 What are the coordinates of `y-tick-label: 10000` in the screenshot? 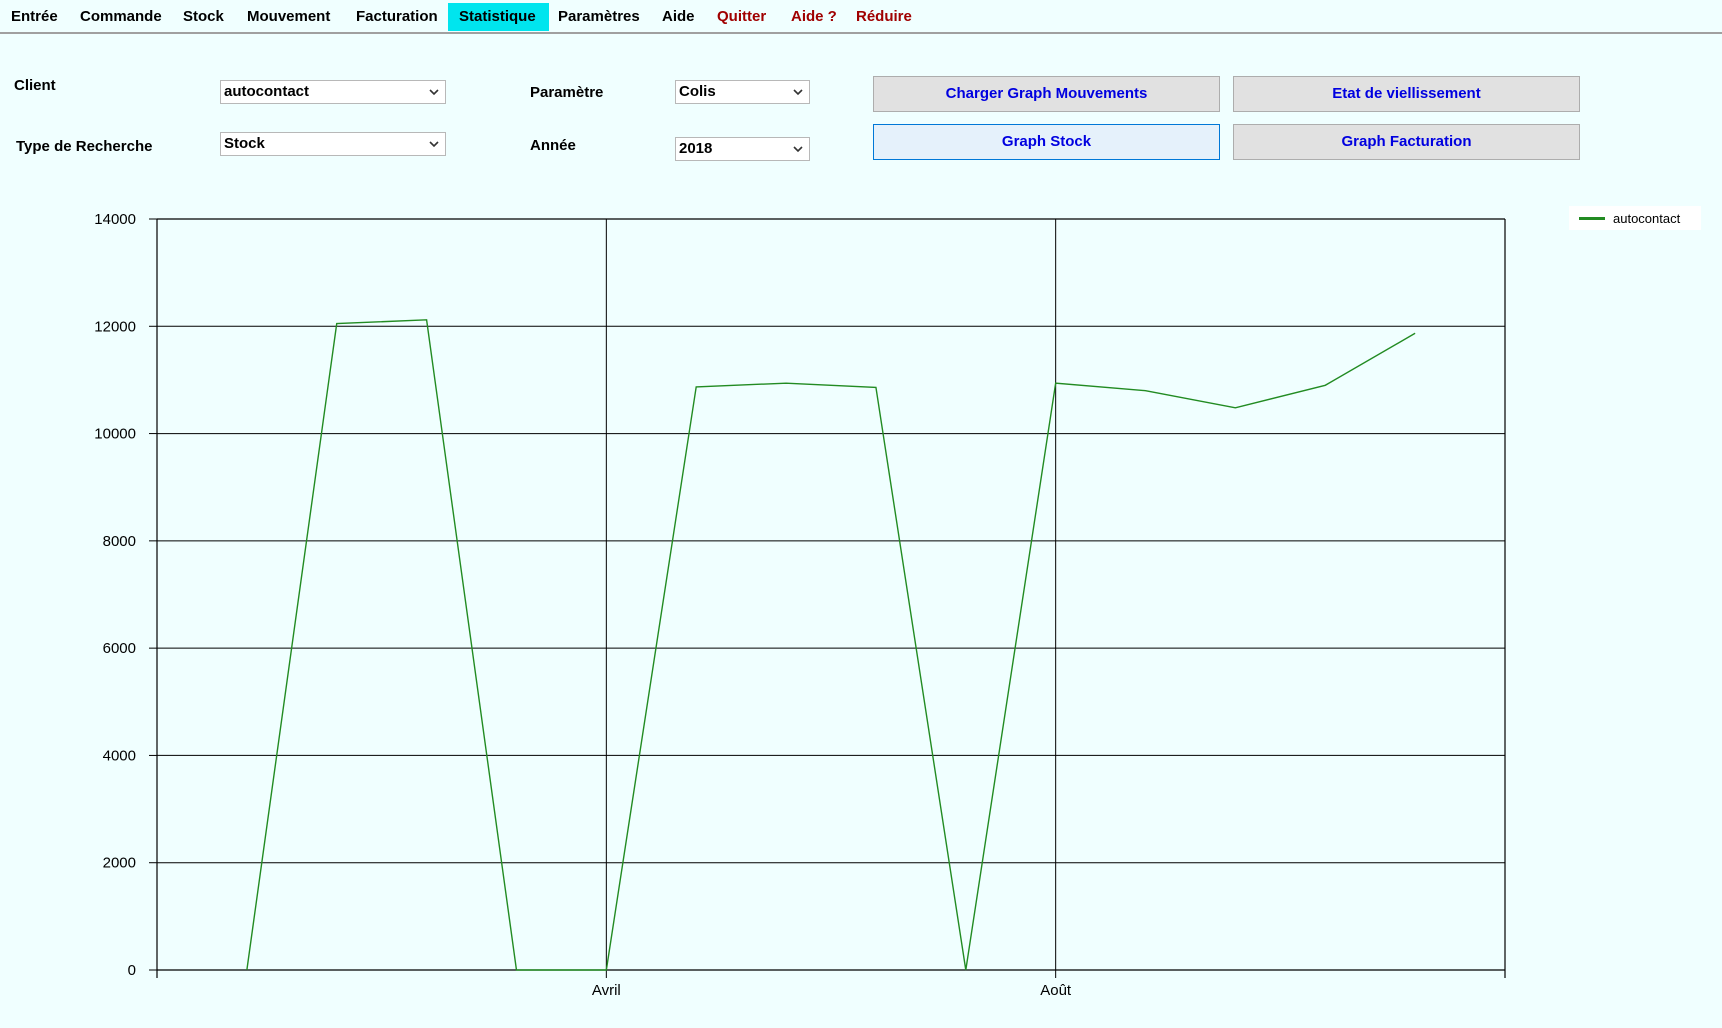 It's located at (115, 434).